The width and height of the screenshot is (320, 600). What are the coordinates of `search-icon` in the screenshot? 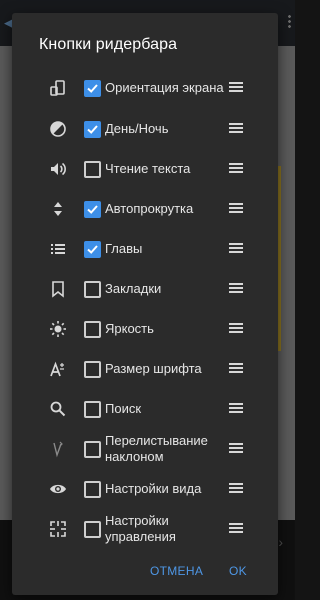 It's located at (58, 409).